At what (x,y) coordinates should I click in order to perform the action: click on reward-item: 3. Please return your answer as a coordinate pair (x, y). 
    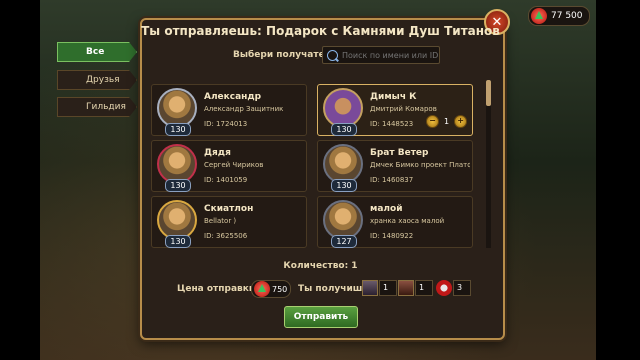
    Looking at the image, I should click on (453, 288).